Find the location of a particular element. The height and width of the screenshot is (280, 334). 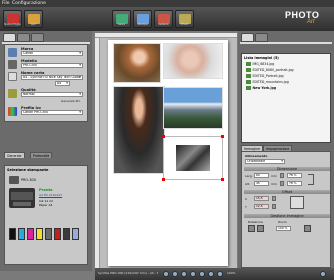

paper-select: A4 - Synthia Fill Nice Sky Tech Gloss is located at coordinates (52, 77).